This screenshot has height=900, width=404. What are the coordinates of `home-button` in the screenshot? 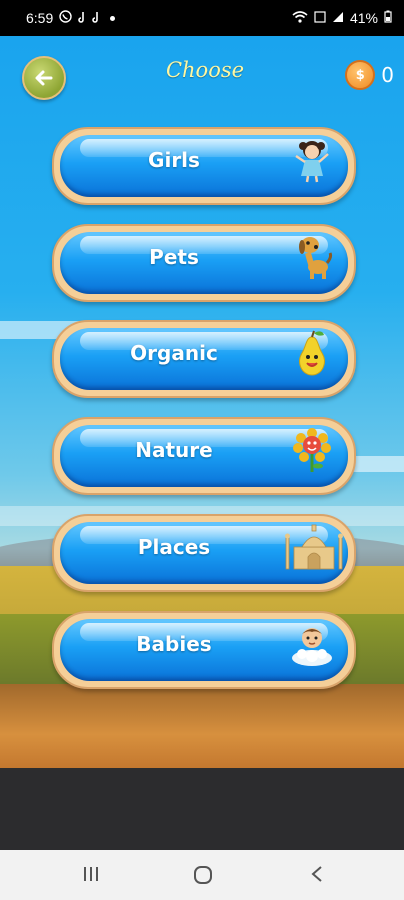 It's located at (203, 877).